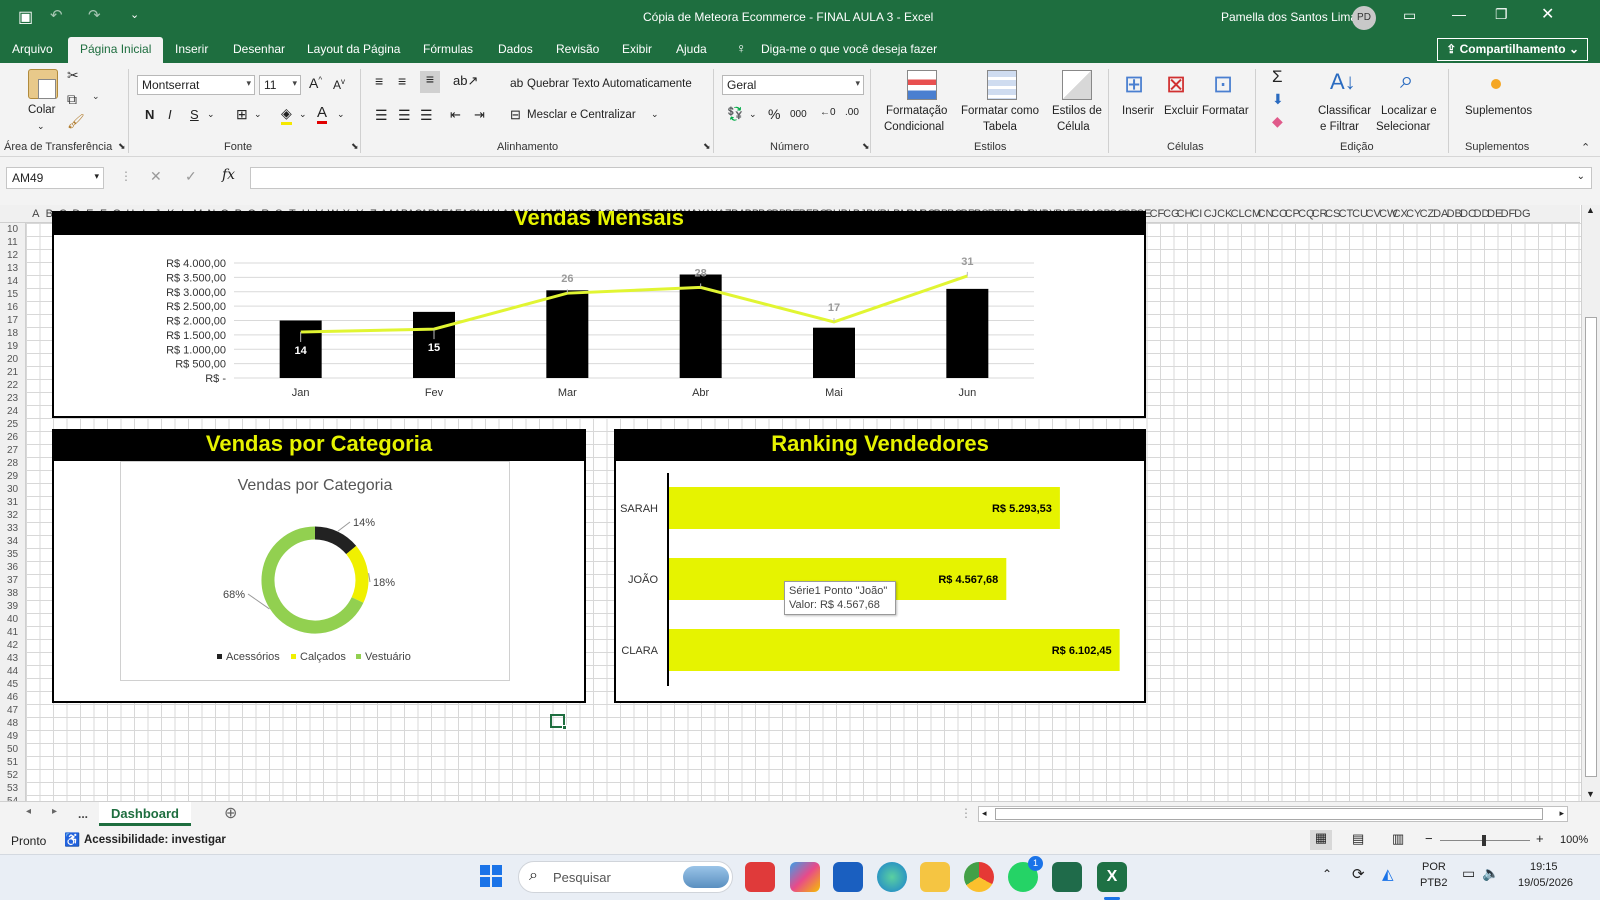  What do you see at coordinates (516, 83) in the screenshot?
I see `wrap-text-icon: ab` at bounding box center [516, 83].